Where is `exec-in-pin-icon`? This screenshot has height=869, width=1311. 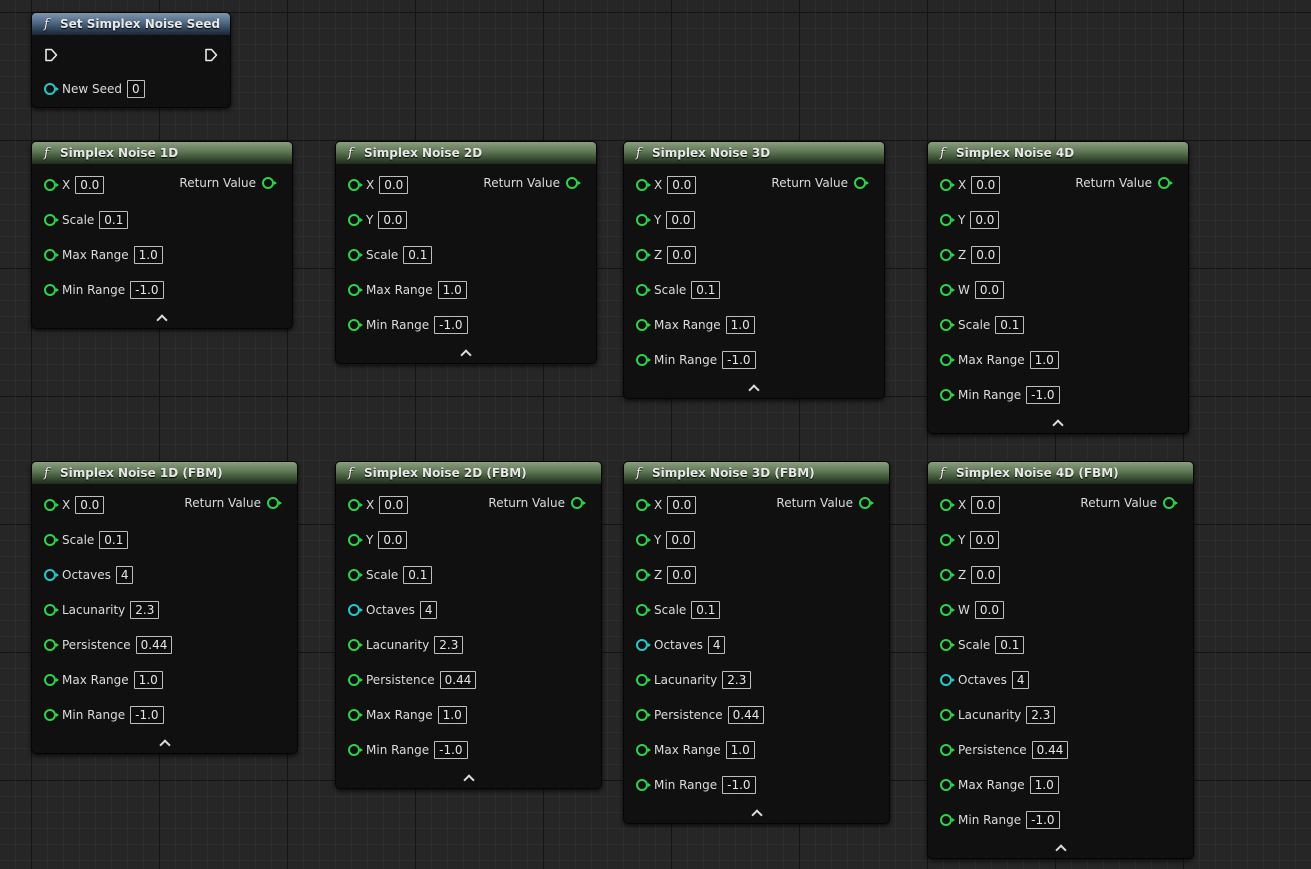
exec-in-pin-icon is located at coordinates (51, 55).